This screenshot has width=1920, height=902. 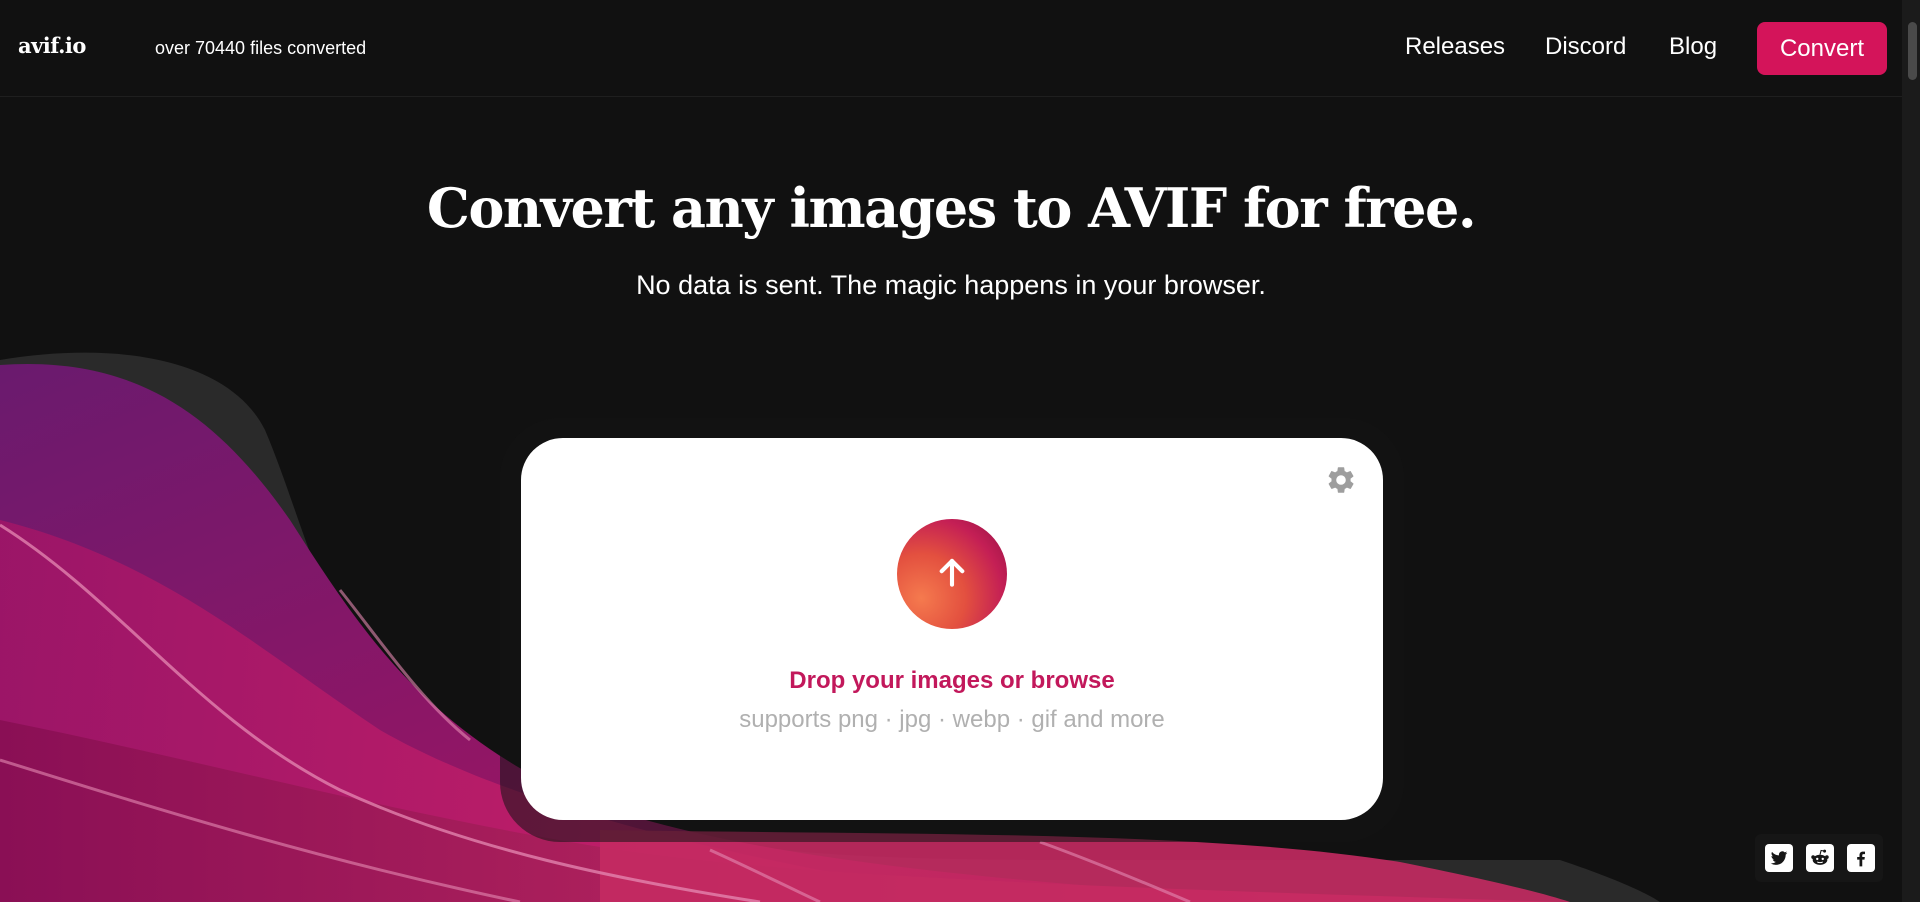 What do you see at coordinates (1822, 48) in the screenshot?
I see `convert-button: Convert` at bounding box center [1822, 48].